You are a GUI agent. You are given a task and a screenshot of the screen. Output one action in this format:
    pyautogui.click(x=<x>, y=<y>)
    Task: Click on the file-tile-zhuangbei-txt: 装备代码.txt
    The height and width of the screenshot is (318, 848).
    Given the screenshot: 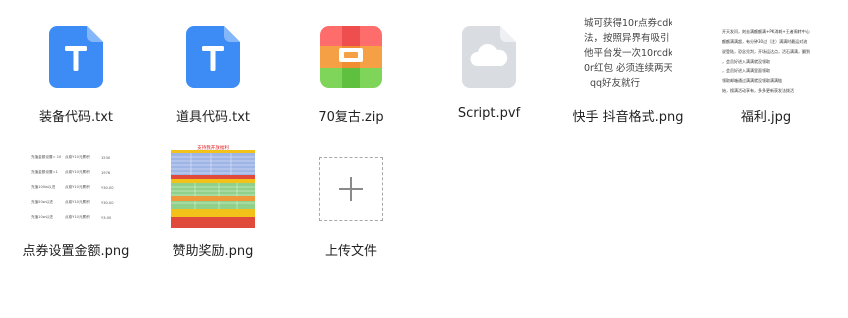 What is the action you would take?
    pyautogui.click(x=76, y=70)
    